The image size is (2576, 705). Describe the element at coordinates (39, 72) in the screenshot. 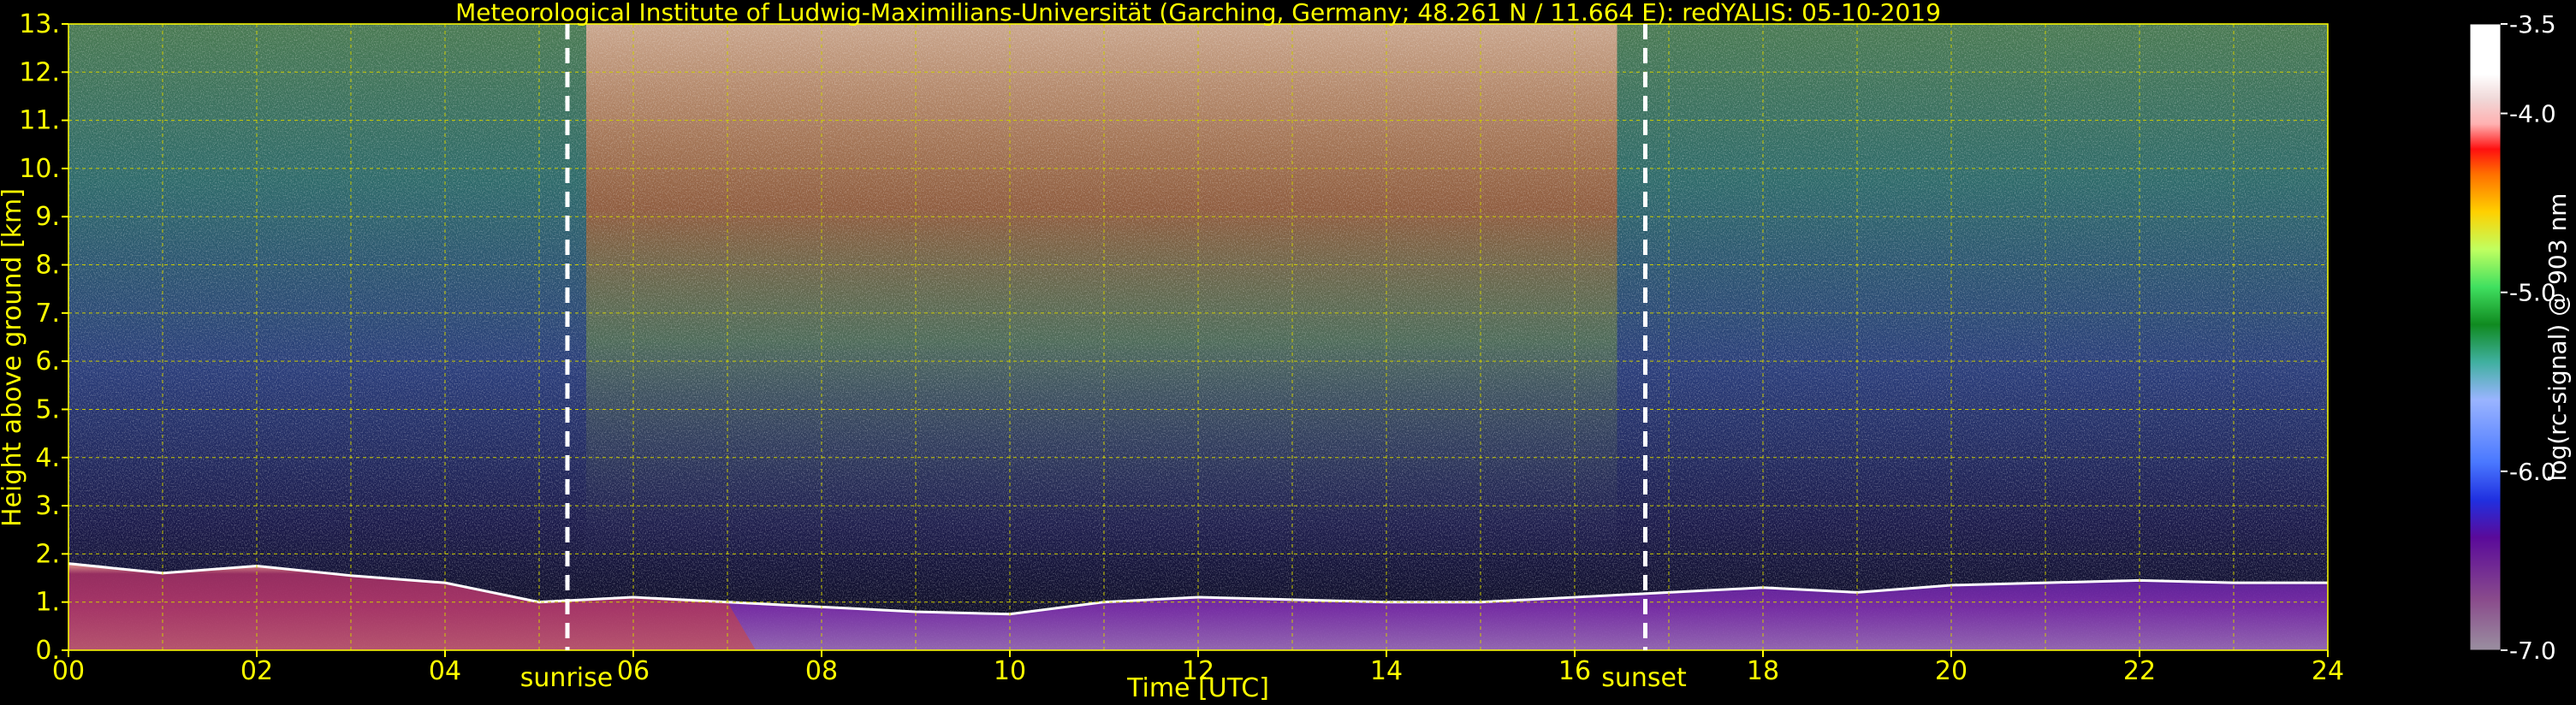

I see `y-tick-label: 12.` at that location.